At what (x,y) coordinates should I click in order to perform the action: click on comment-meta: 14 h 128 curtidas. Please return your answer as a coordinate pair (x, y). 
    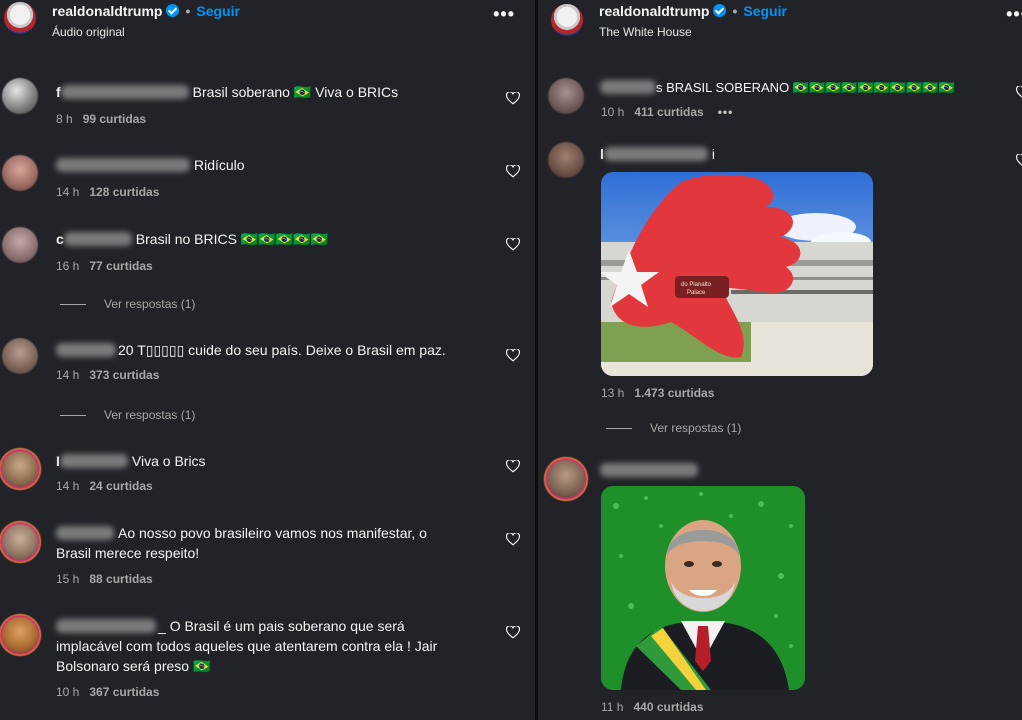
    Looking at the image, I should click on (107, 192).